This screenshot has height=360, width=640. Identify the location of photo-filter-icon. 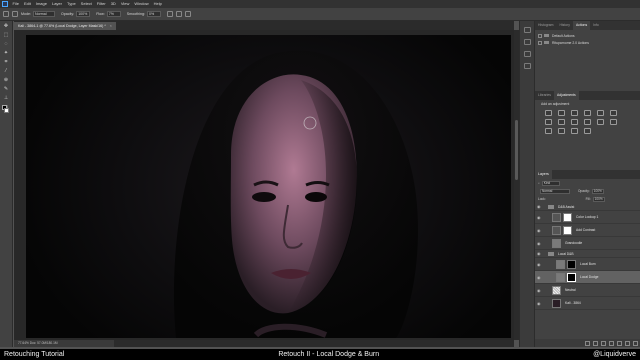
(574, 122).